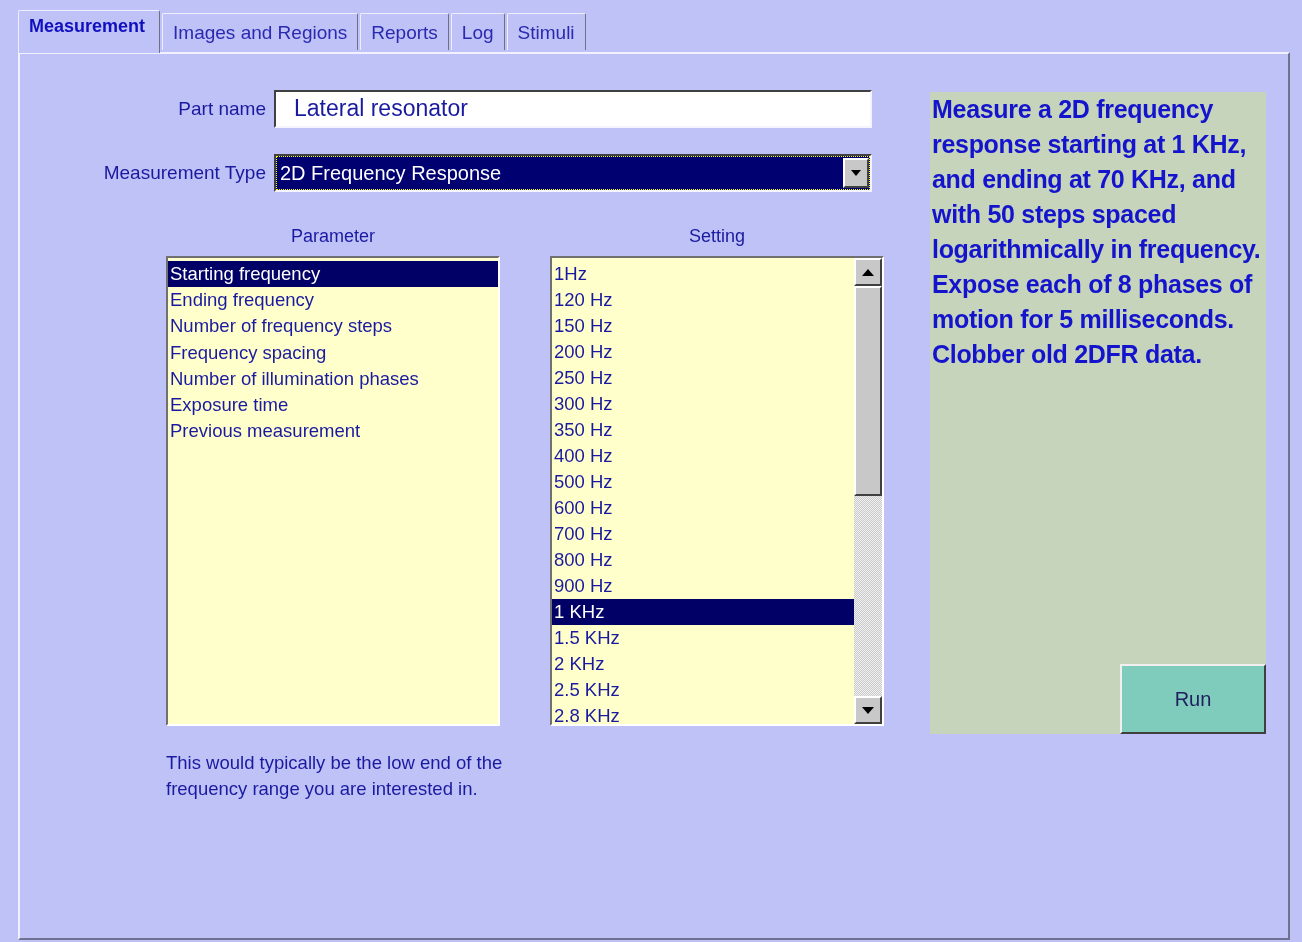 Image resolution: width=1302 pixels, height=942 pixels. I want to click on list-box: Starting frequency Ending frequency Number of frequency steps Frequency spacing Number of illumination phases Exposure time Previous measurement, so click(333, 491).